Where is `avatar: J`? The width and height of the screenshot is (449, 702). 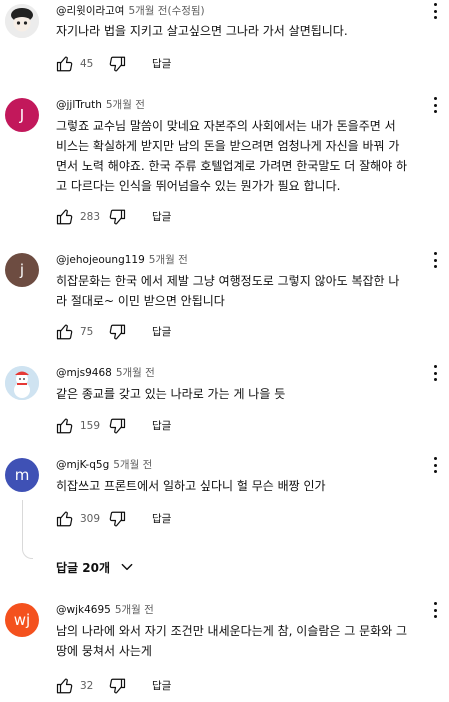 avatar: J is located at coordinates (22, 115).